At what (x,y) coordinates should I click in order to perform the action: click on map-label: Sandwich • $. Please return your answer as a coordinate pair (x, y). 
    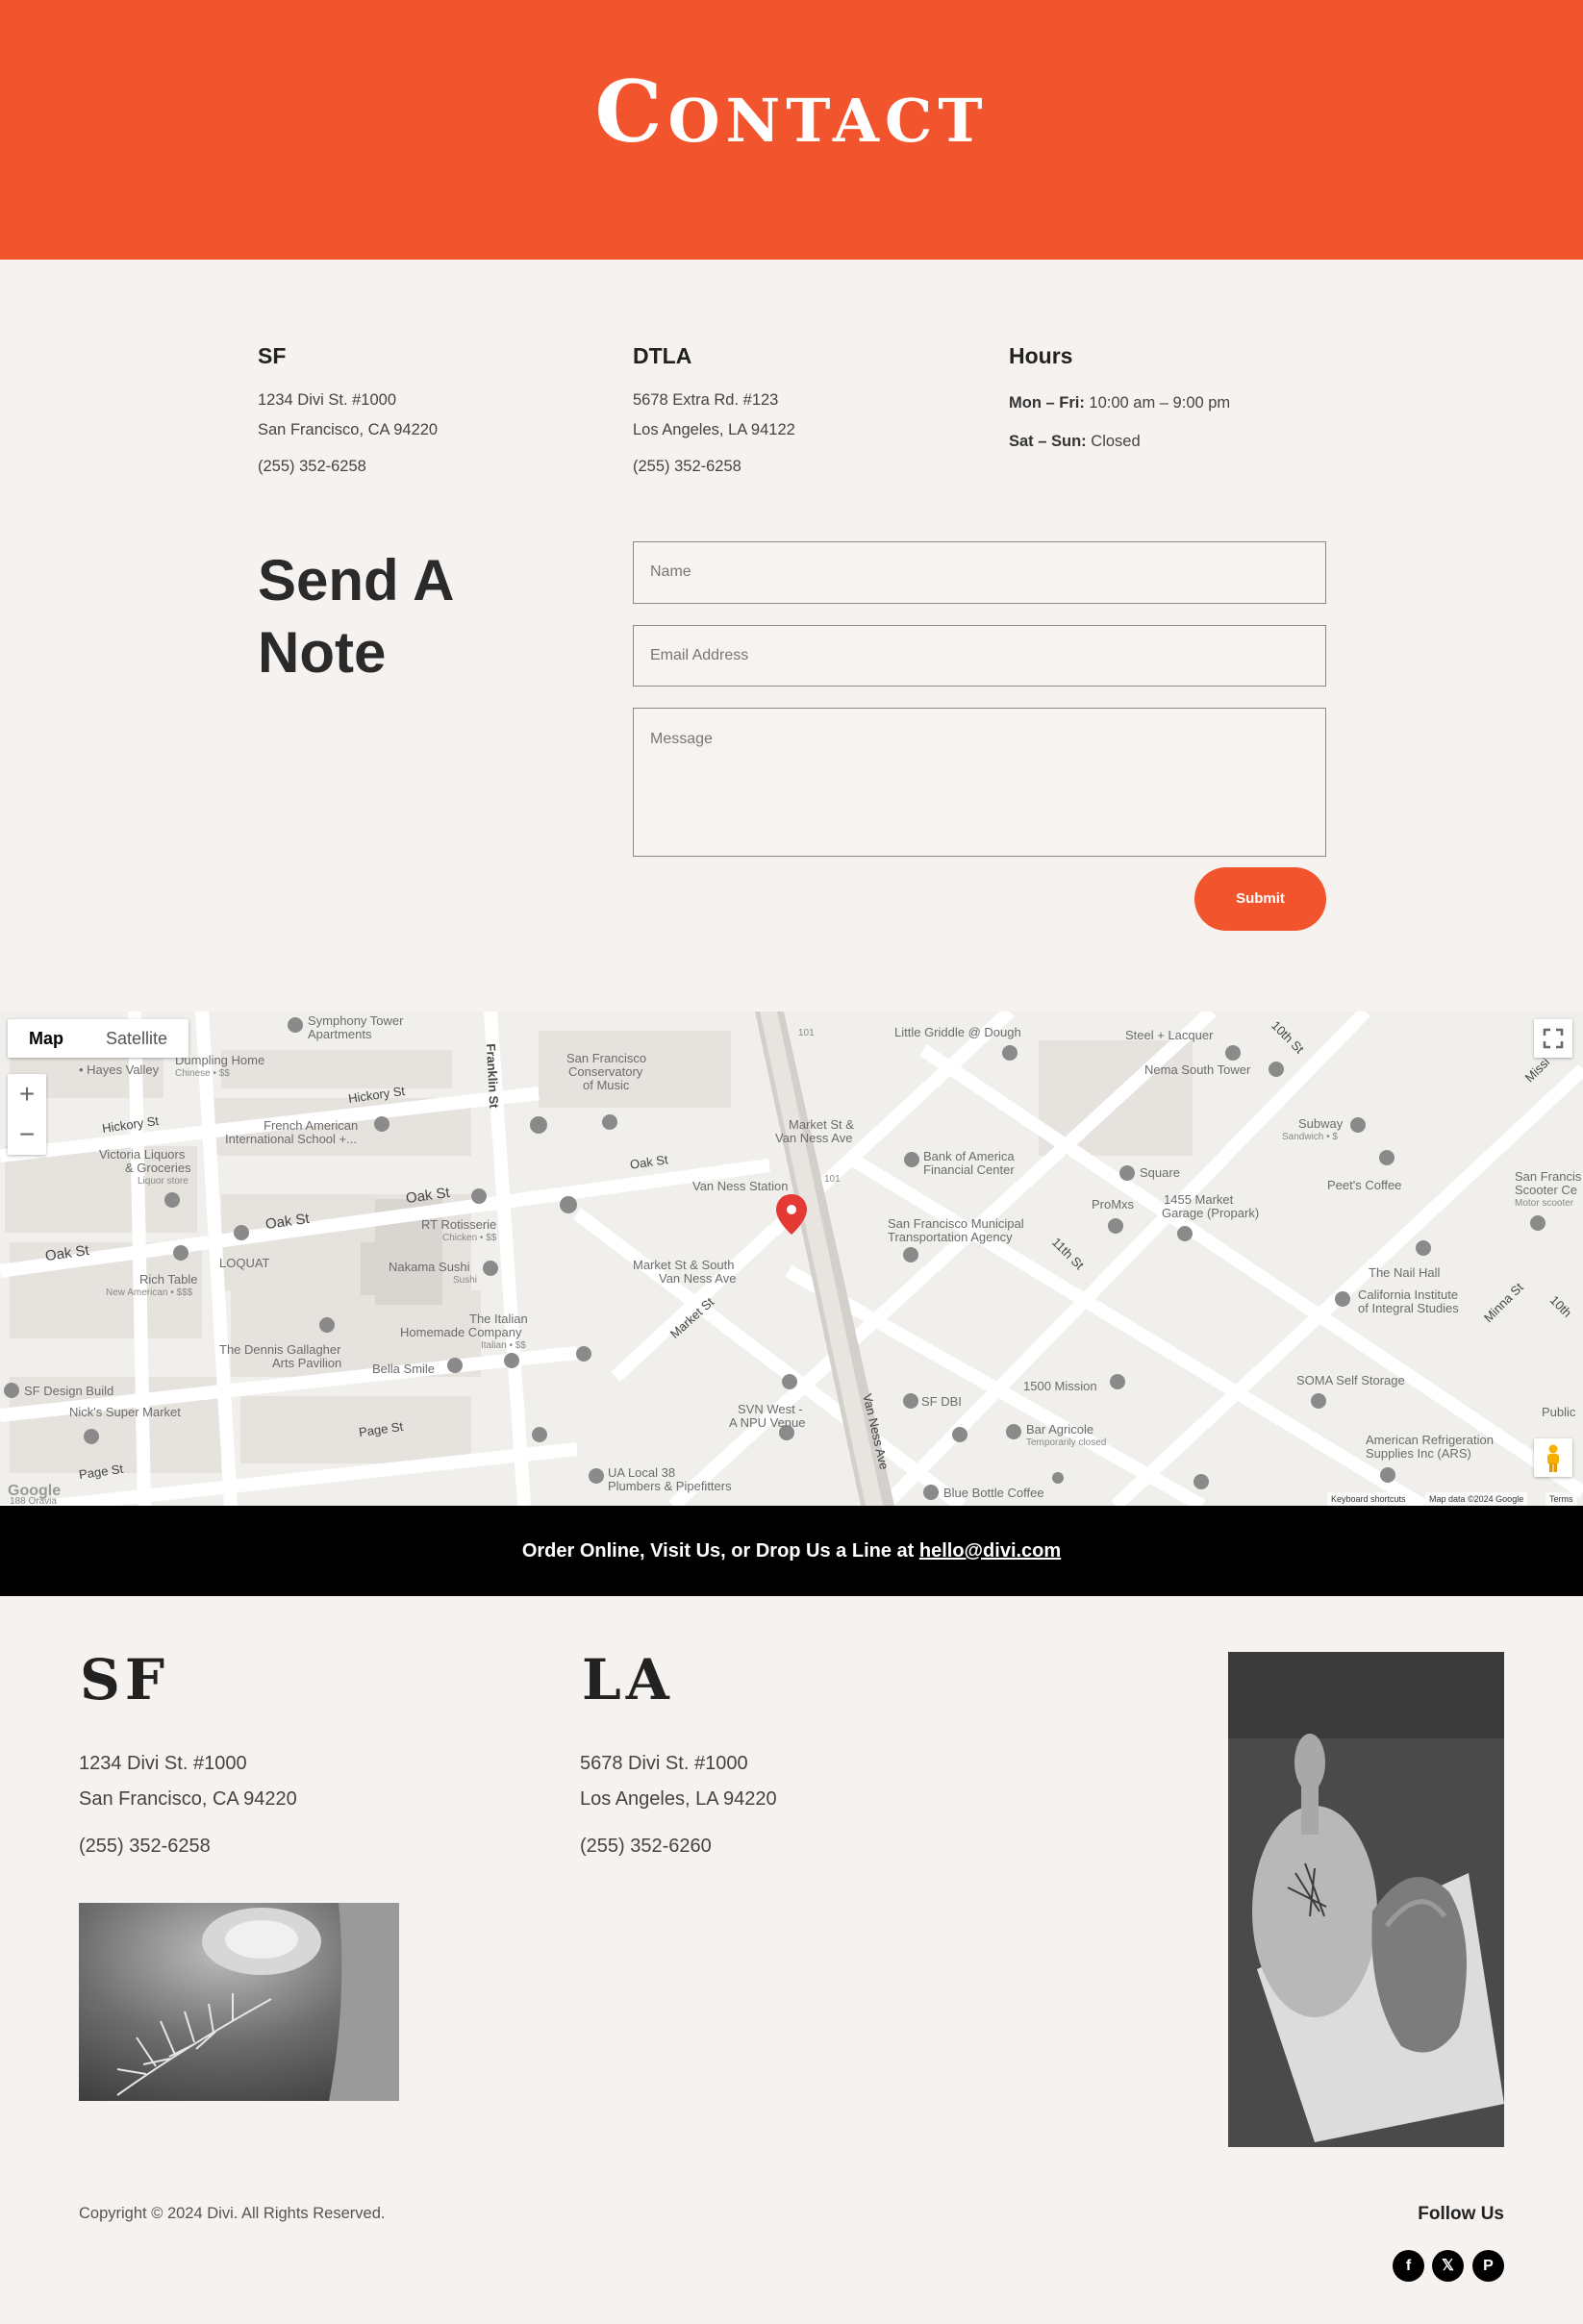
    Looking at the image, I should click on (1310, 1137).